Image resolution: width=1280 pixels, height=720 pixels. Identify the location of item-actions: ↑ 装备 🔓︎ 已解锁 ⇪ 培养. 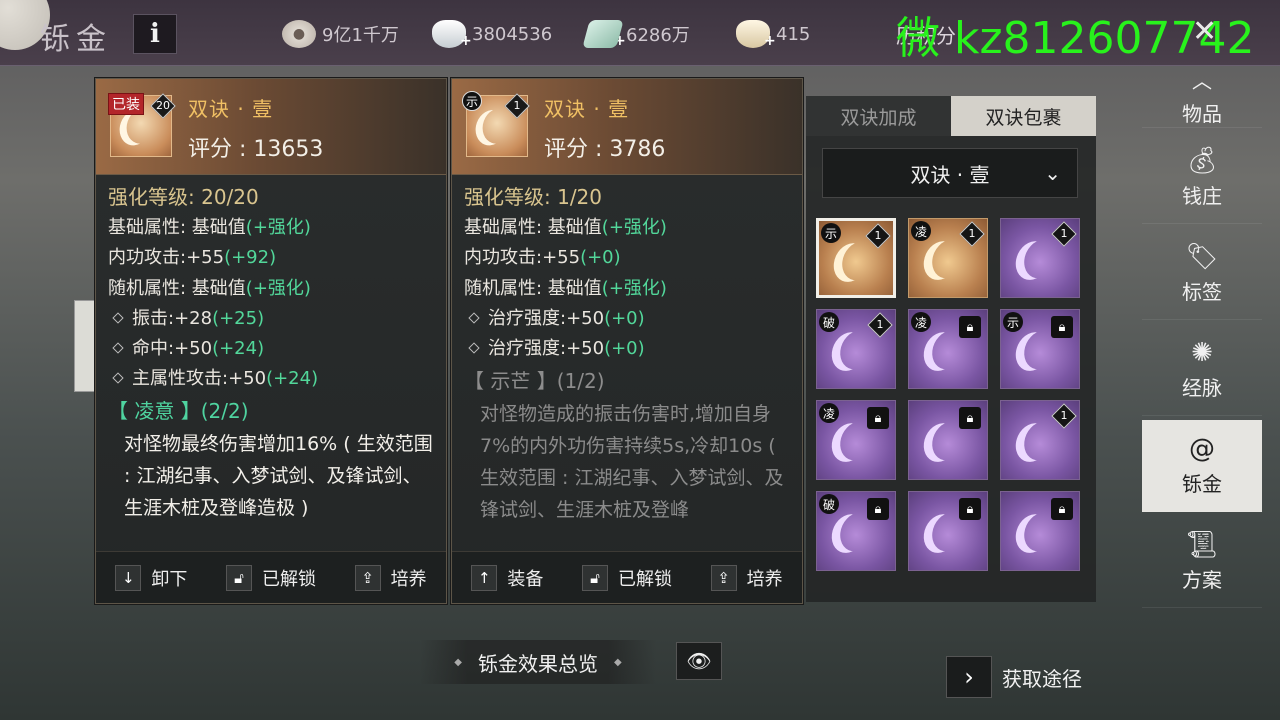
(627, 577).